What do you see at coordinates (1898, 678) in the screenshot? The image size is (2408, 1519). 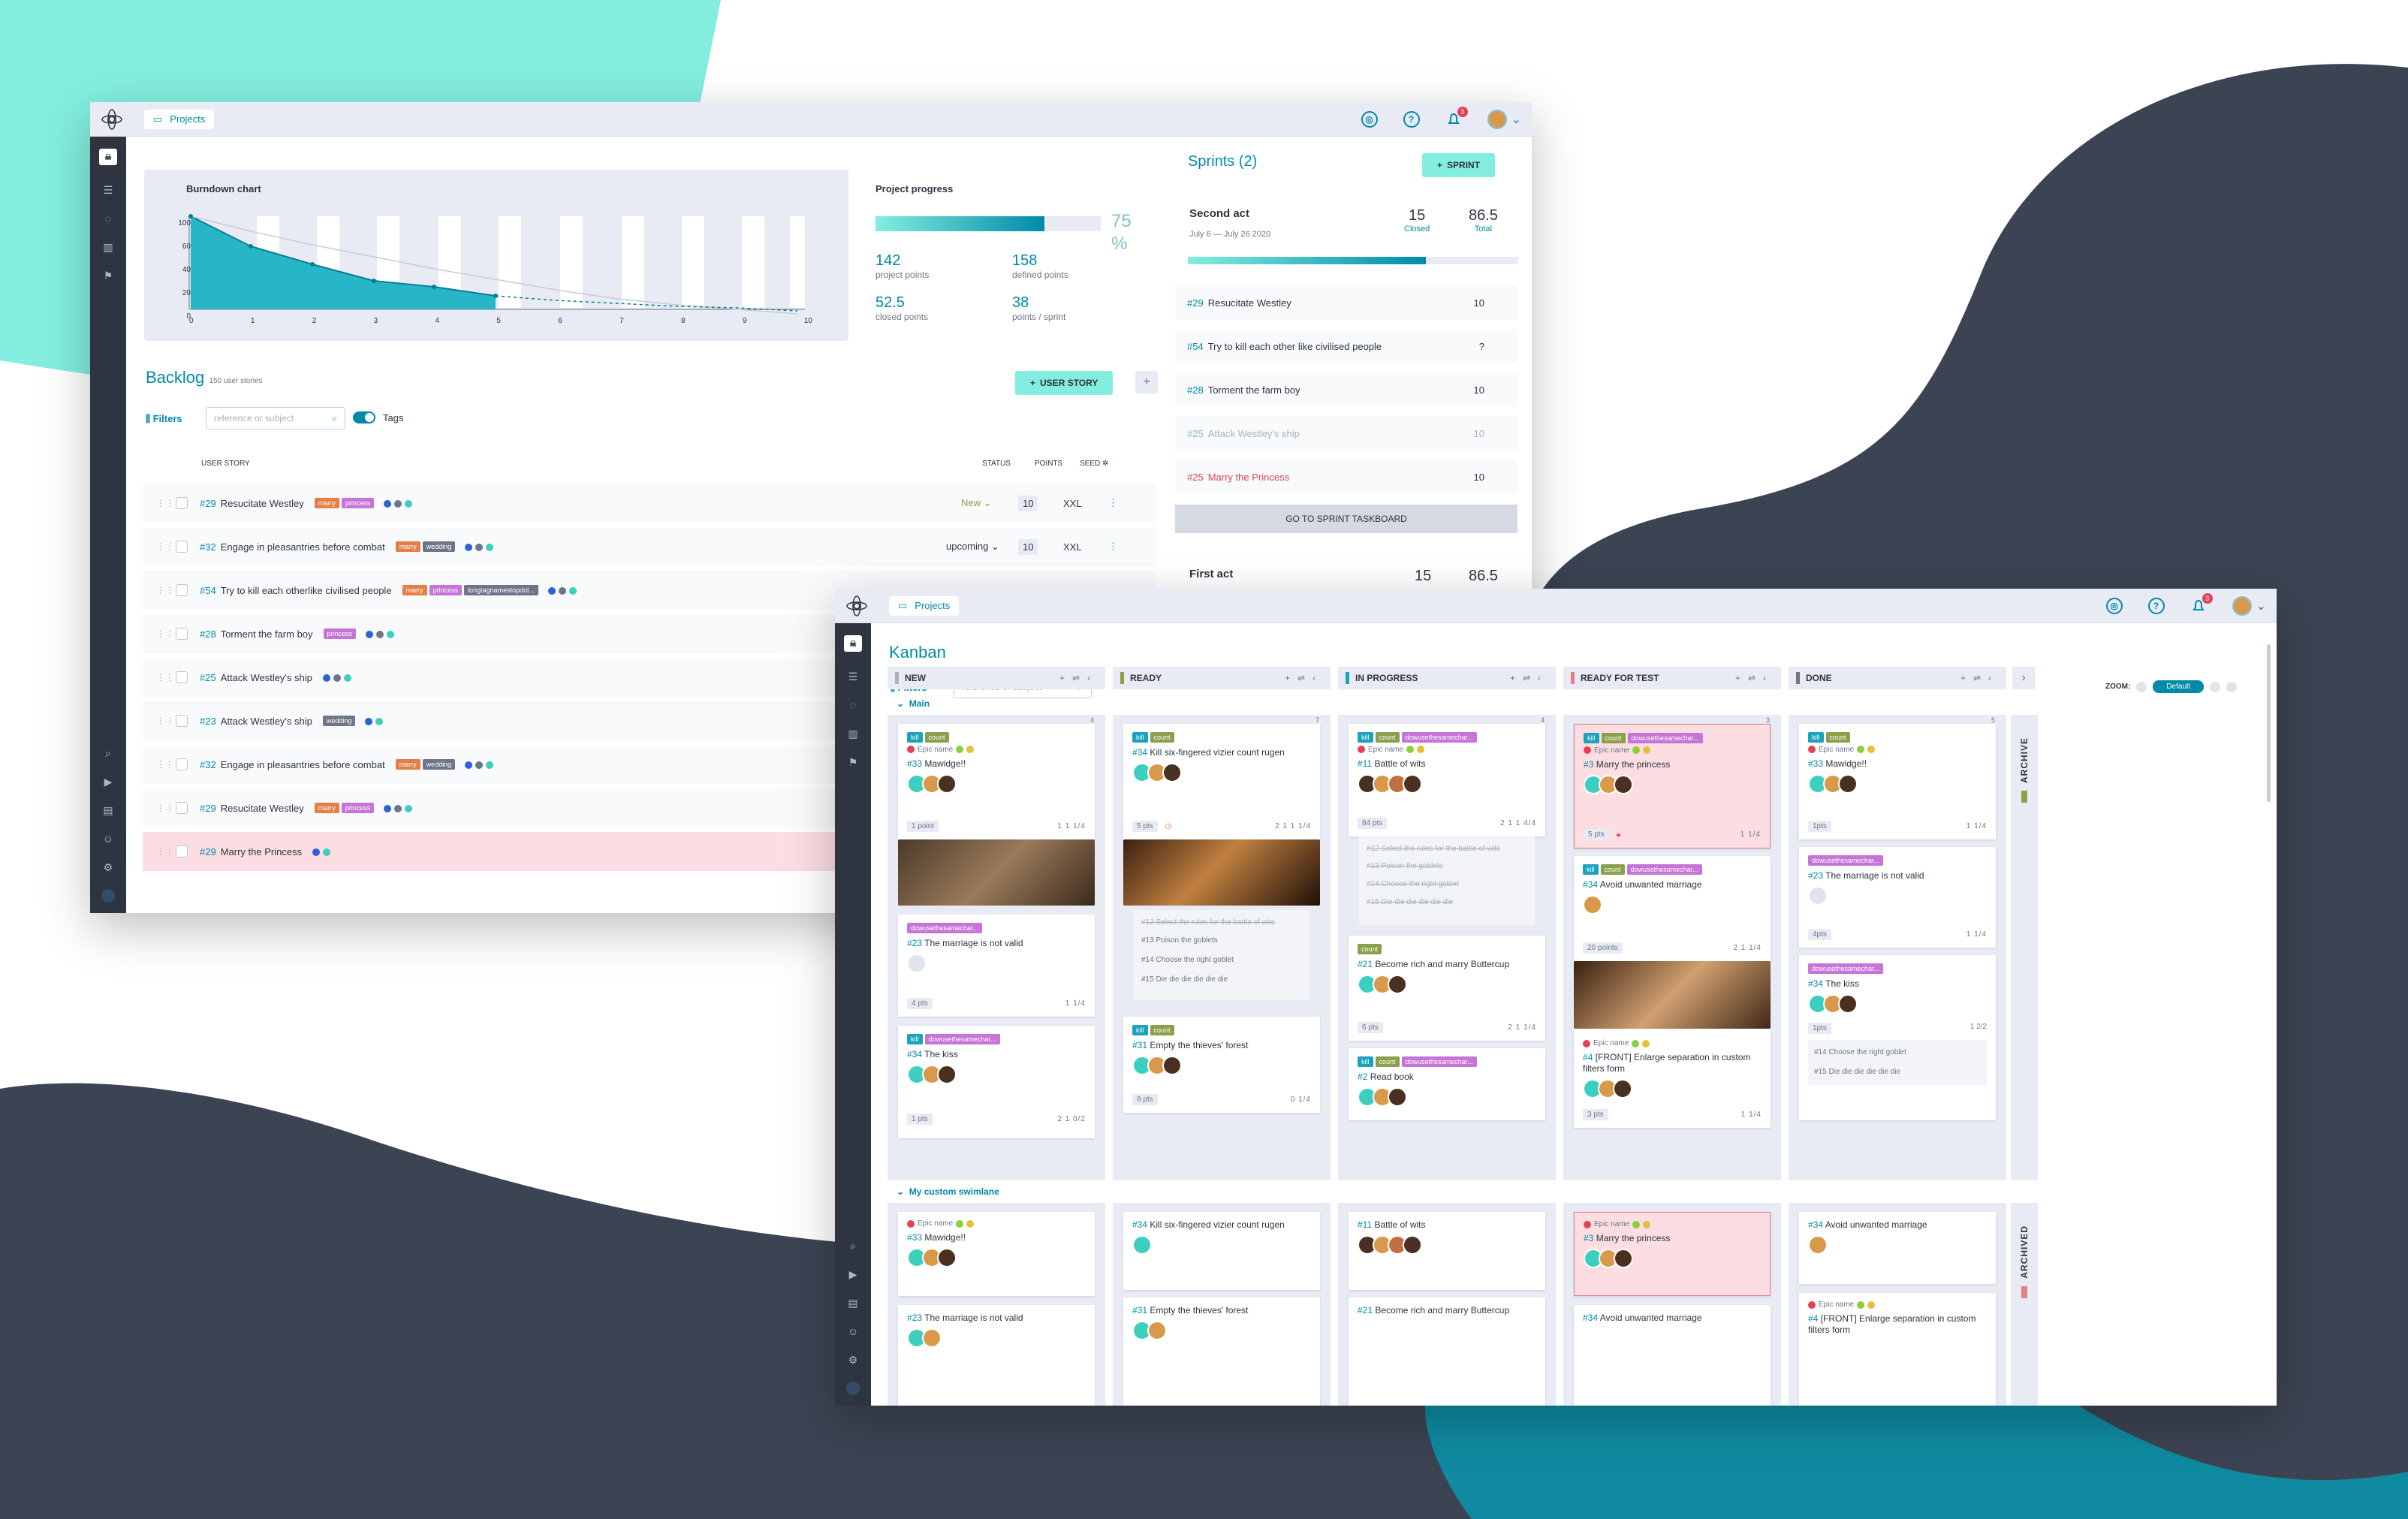 I see `column-header-done: DONE +⇌‹` at bounding box center [1898, 678].